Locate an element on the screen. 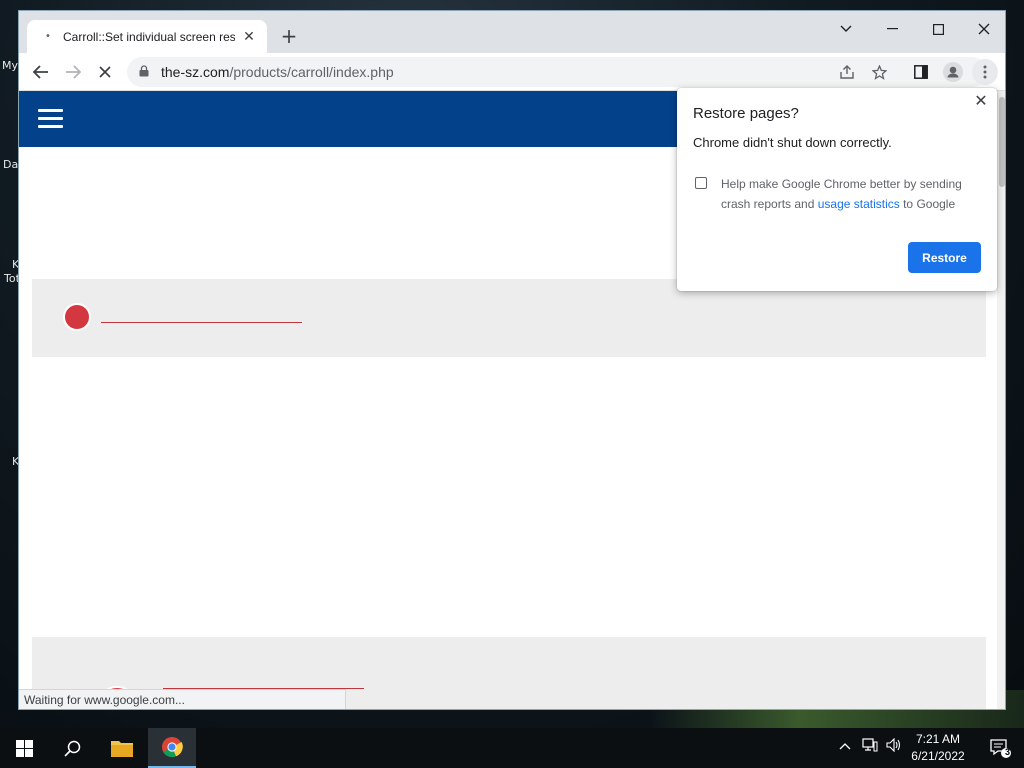  new-tab-button: + is located at coordinates (289, 37).